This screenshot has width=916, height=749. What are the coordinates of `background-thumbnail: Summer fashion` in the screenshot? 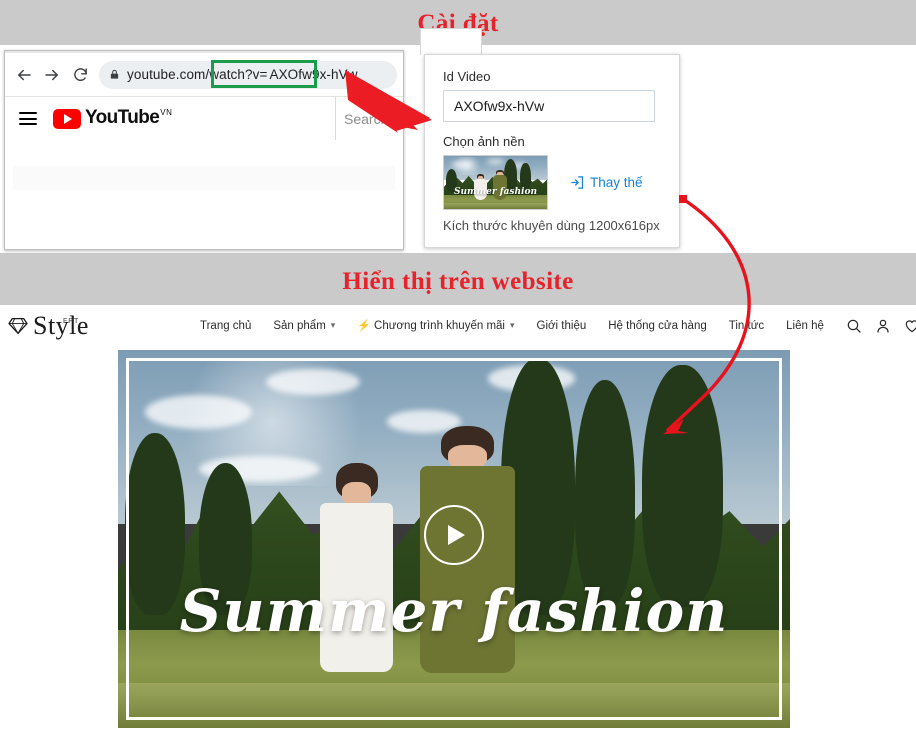 It's located at (495, 182).